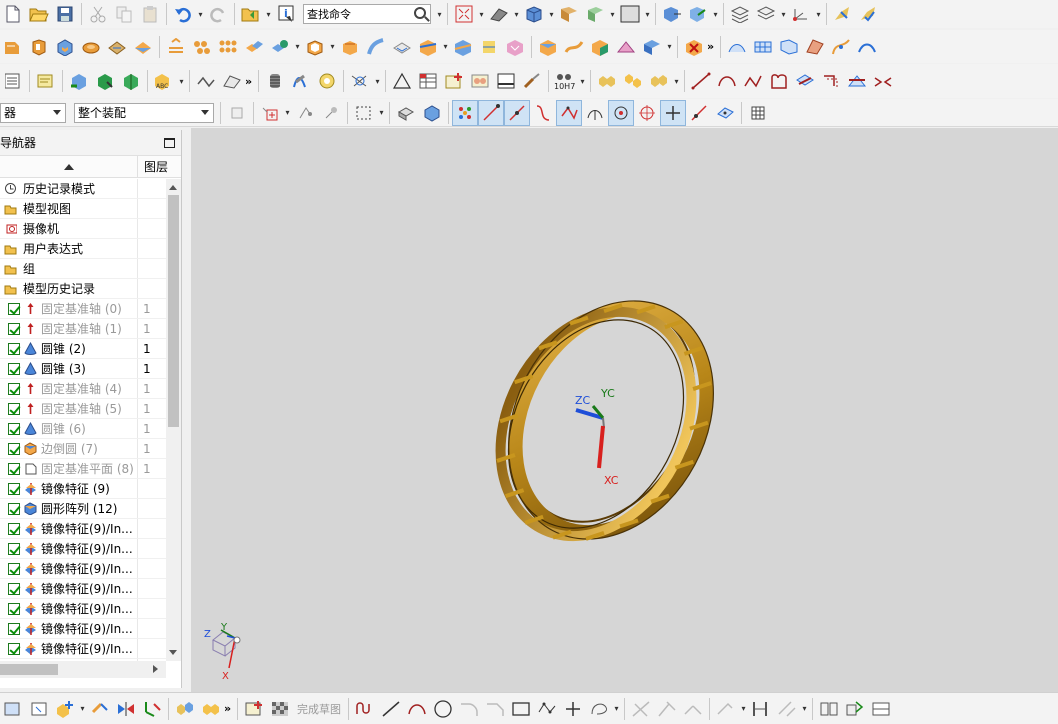  I want to click on background-icon, so click(630, 14).